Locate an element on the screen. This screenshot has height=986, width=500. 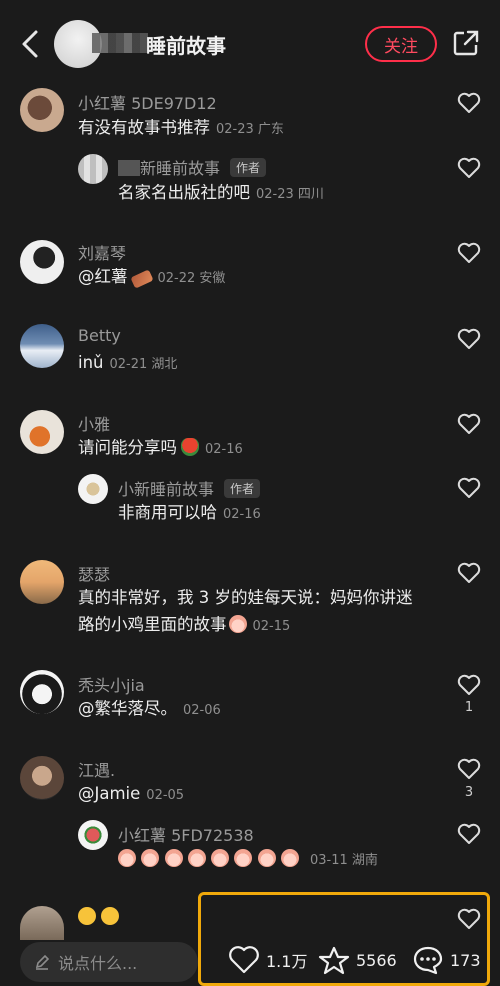
comment-text: 名家名出版社的吧 02-23 四川 is located at coordinates (221, 194).